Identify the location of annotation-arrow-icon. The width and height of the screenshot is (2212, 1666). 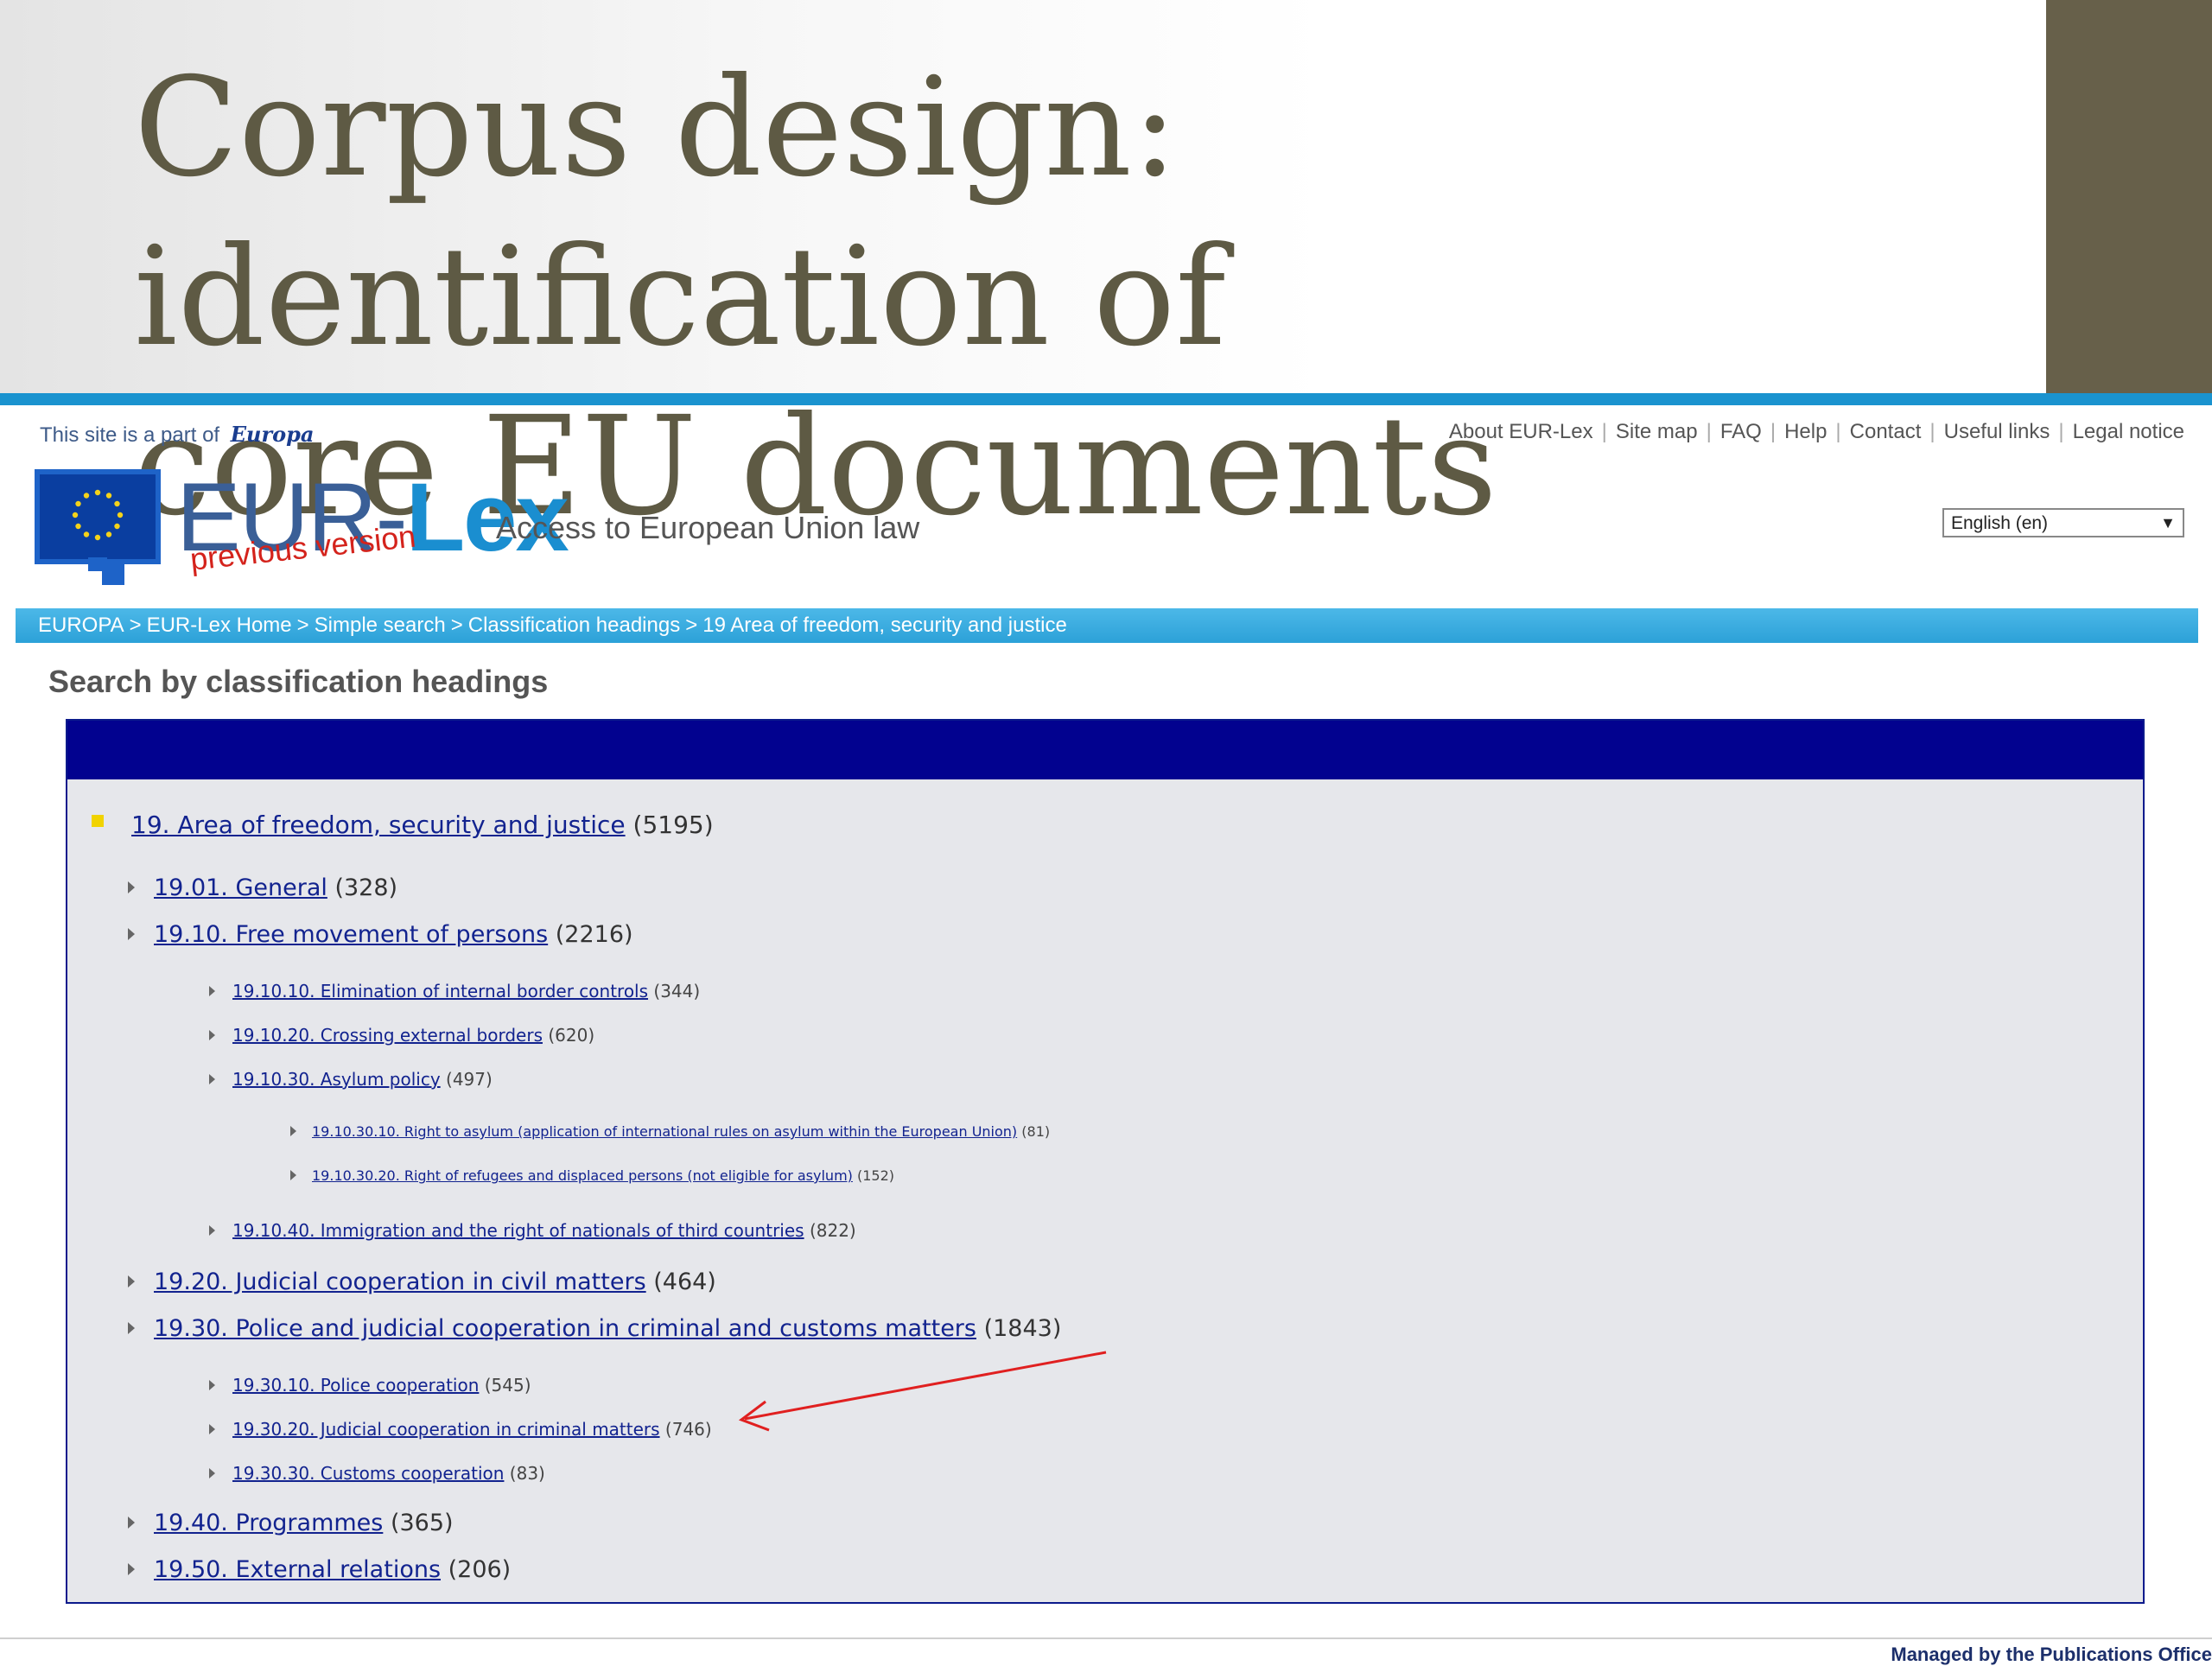
(922, 1391).